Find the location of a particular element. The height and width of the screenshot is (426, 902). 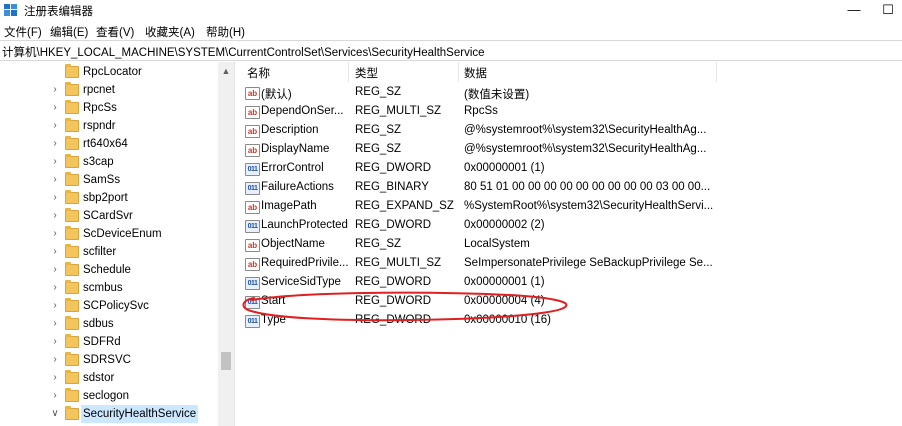

tree-item: › s3cap is located at coordinates (109, 162).